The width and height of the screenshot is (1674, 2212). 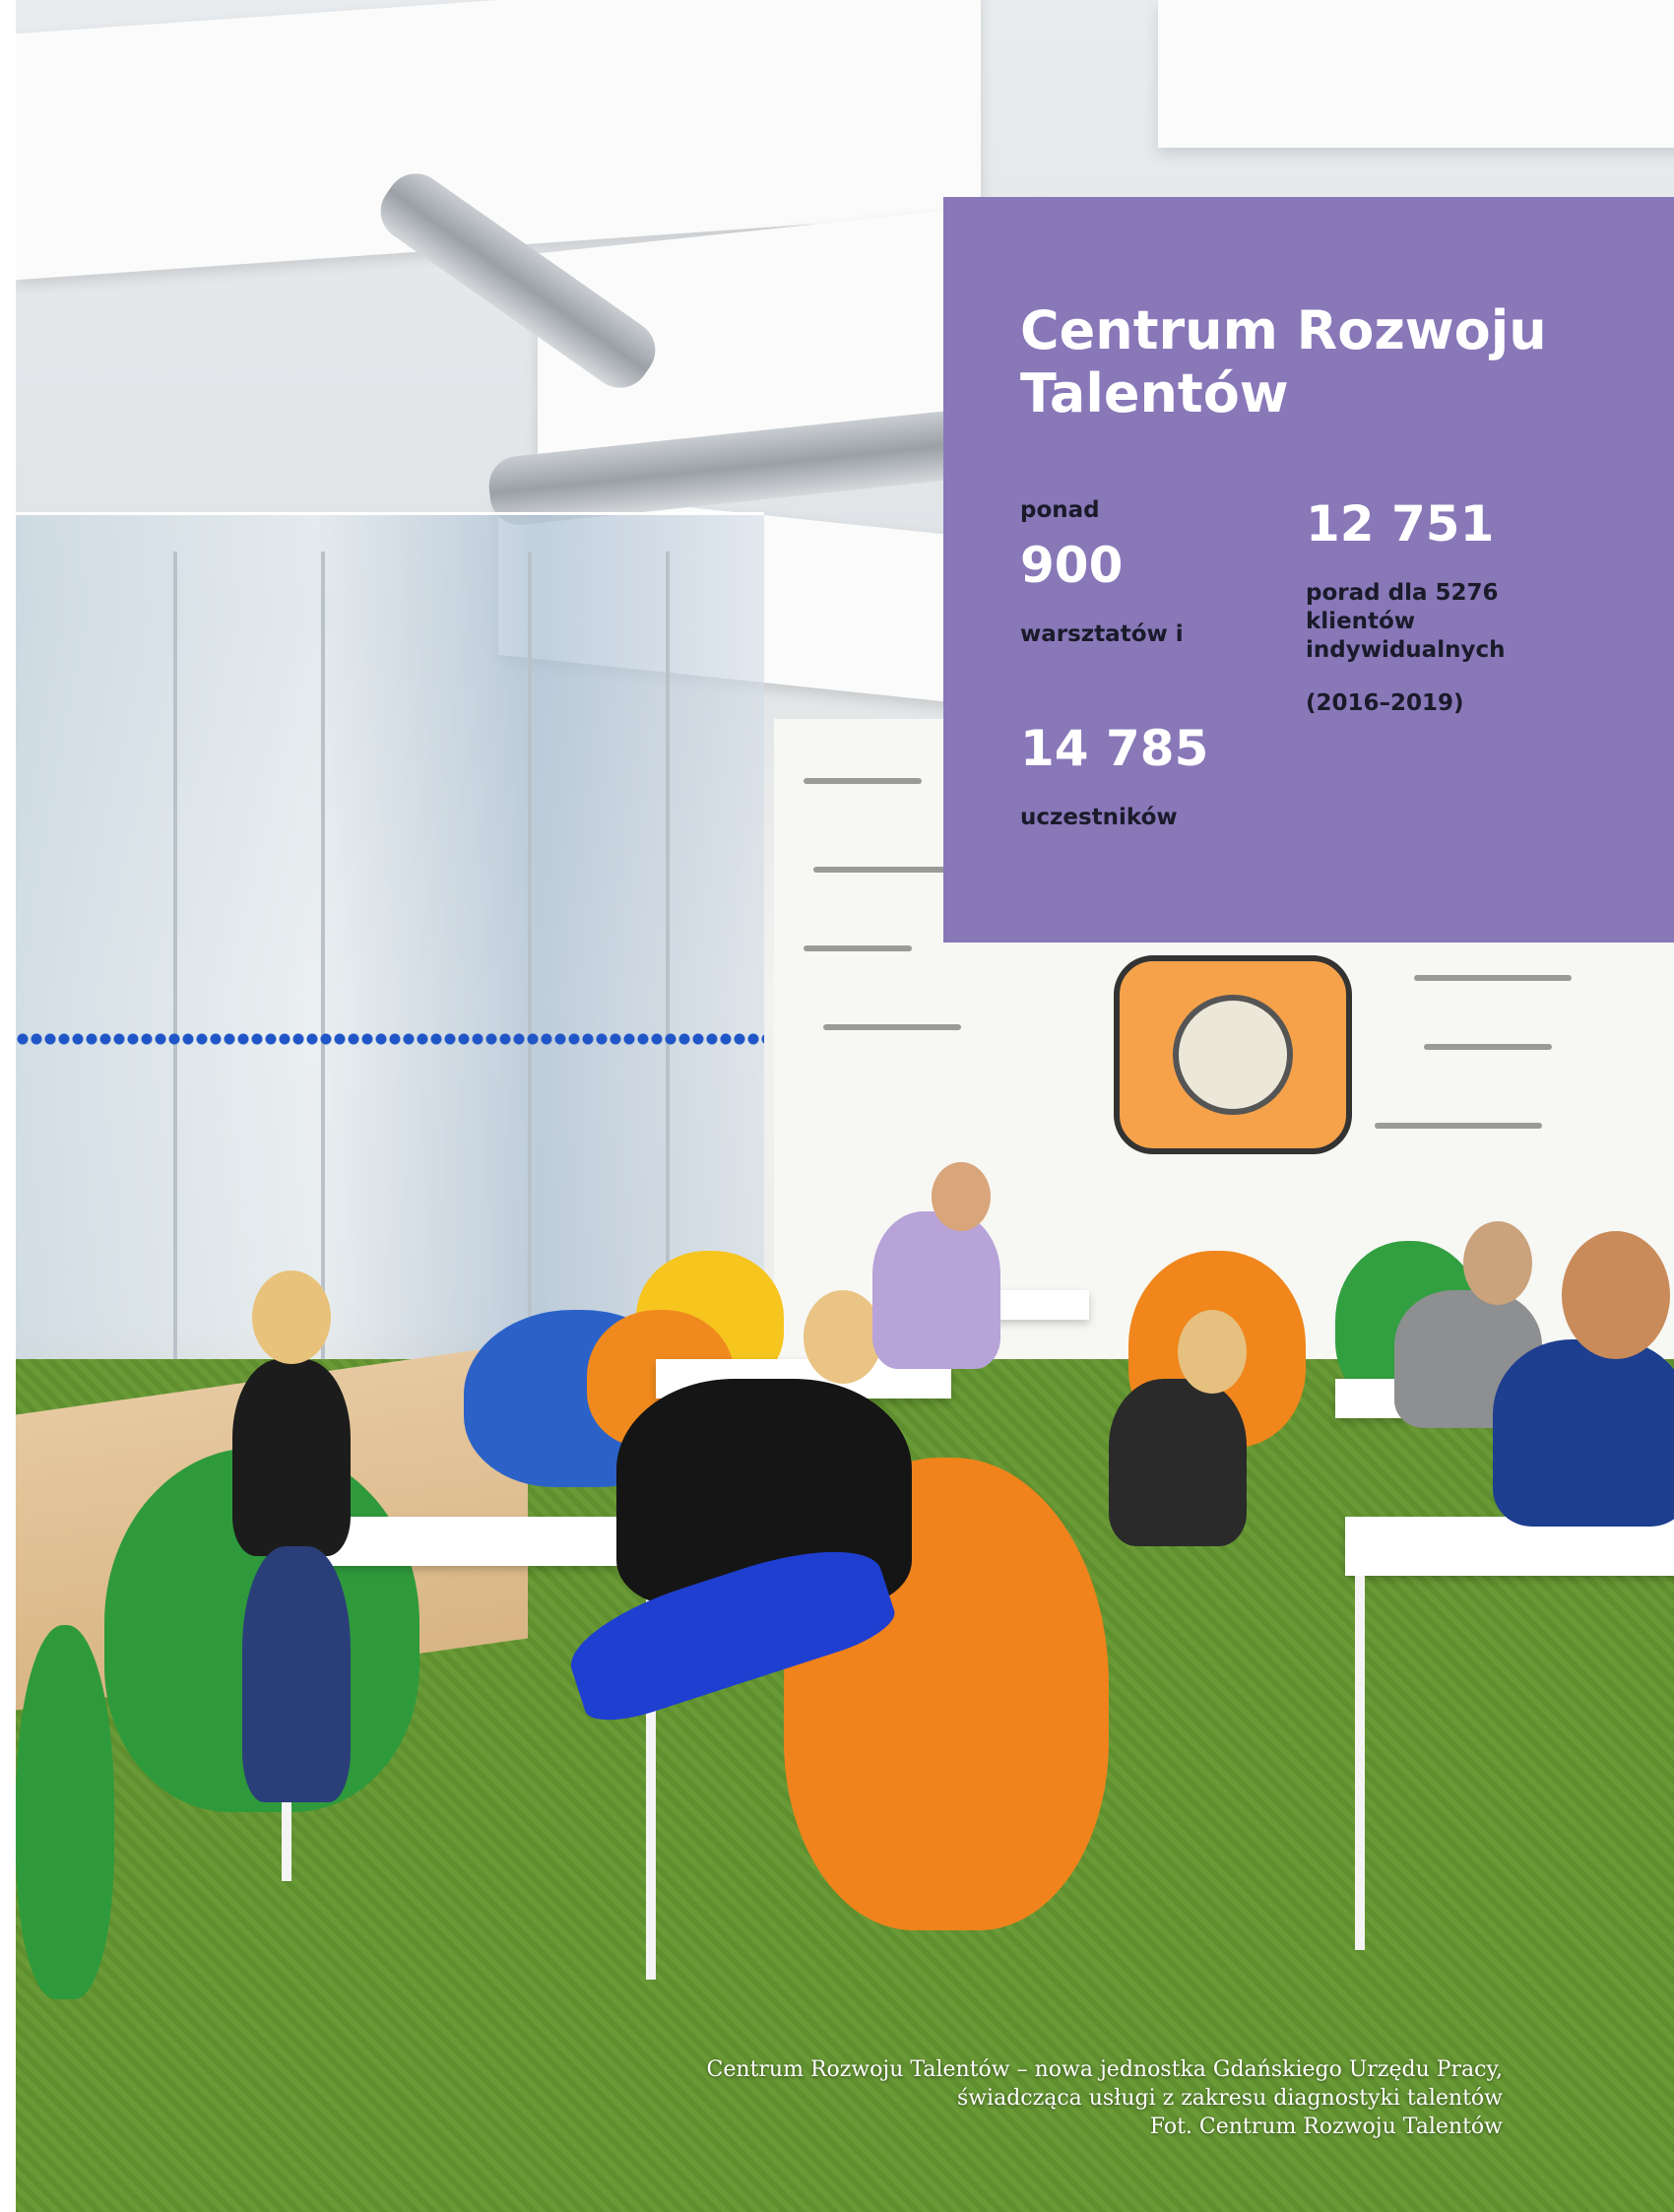 What do you see at coordinates (1326, 2126) in the screenshot?
I see `caption-line3: Fot. Centrum Rozwoju Talentów` at bounding box center [1326, 2126].